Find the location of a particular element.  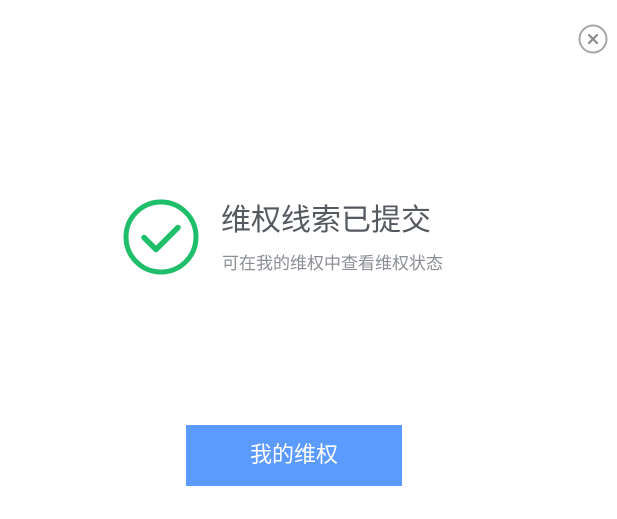

dialog-title: 维权线索已提交 is located at coordinates (326, 220).